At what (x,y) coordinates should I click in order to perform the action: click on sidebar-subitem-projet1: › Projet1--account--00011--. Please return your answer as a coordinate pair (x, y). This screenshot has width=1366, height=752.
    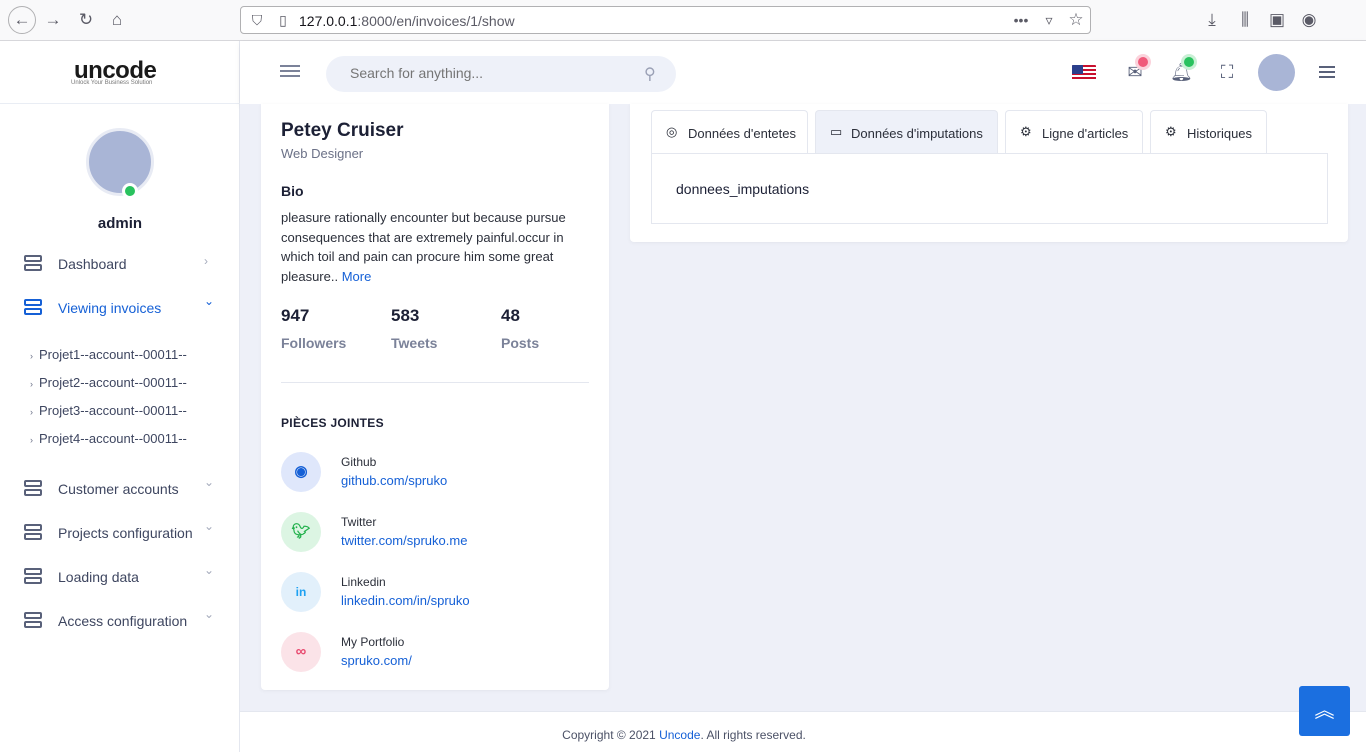
    Looking at the image, I should click on (108, 354).